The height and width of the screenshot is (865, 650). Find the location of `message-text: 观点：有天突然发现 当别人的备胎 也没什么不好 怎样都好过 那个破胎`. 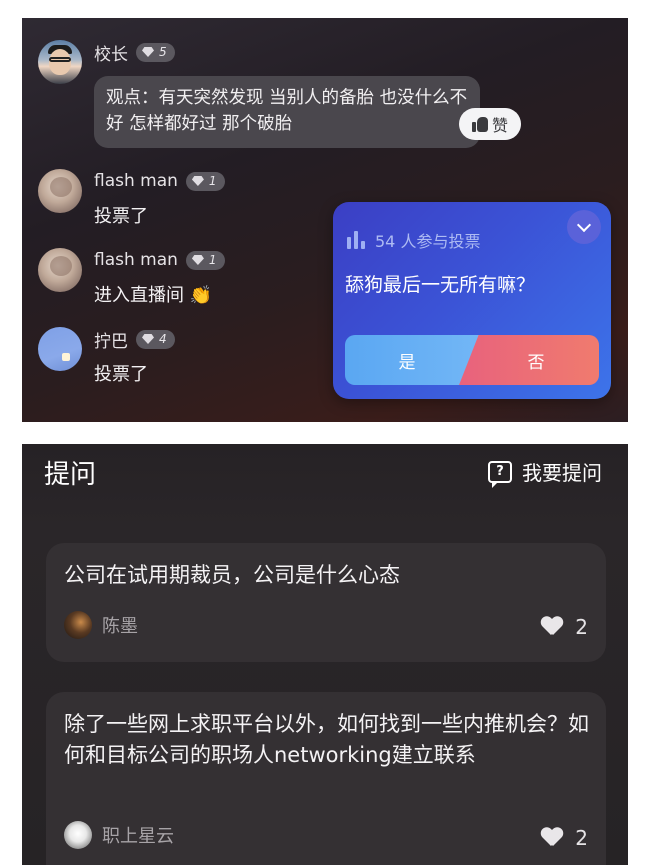

message-text: 观点：有天突然发现 当别人的备胎 也没什么不好 怎样都好过 那个破胎 is located at coordinates (287, 111).